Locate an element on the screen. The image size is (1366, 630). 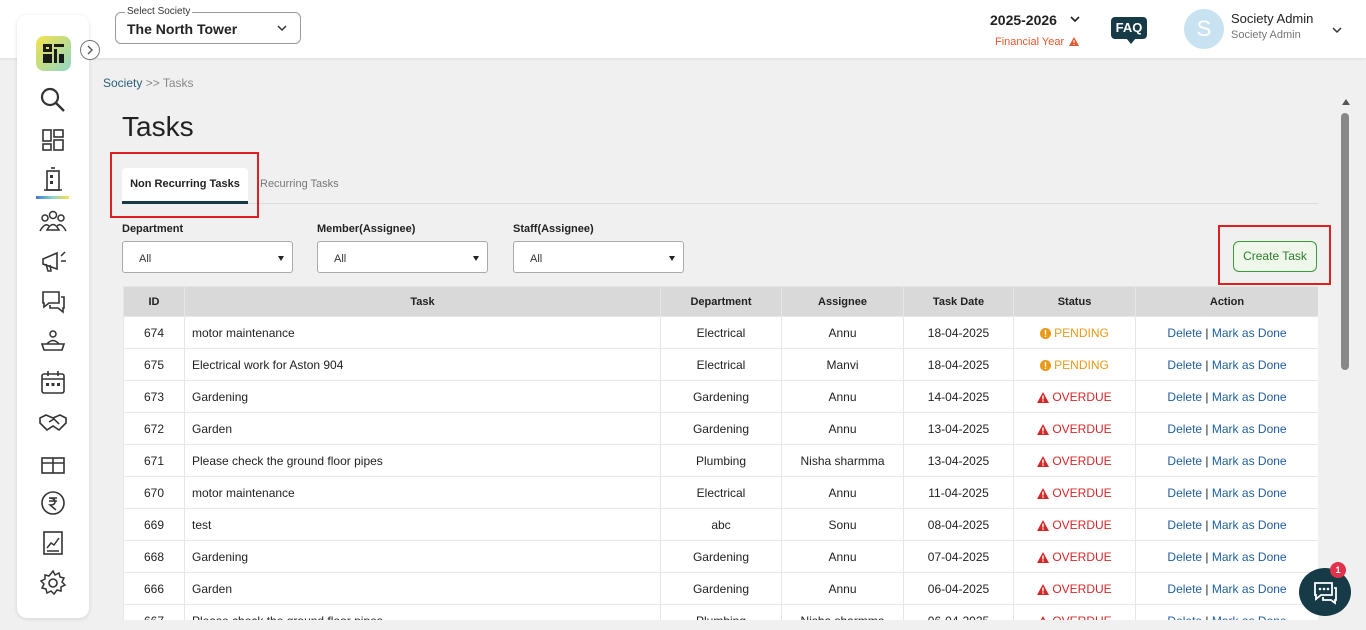
cell-status: OVERDUE is located at coordinates (1074, 588).